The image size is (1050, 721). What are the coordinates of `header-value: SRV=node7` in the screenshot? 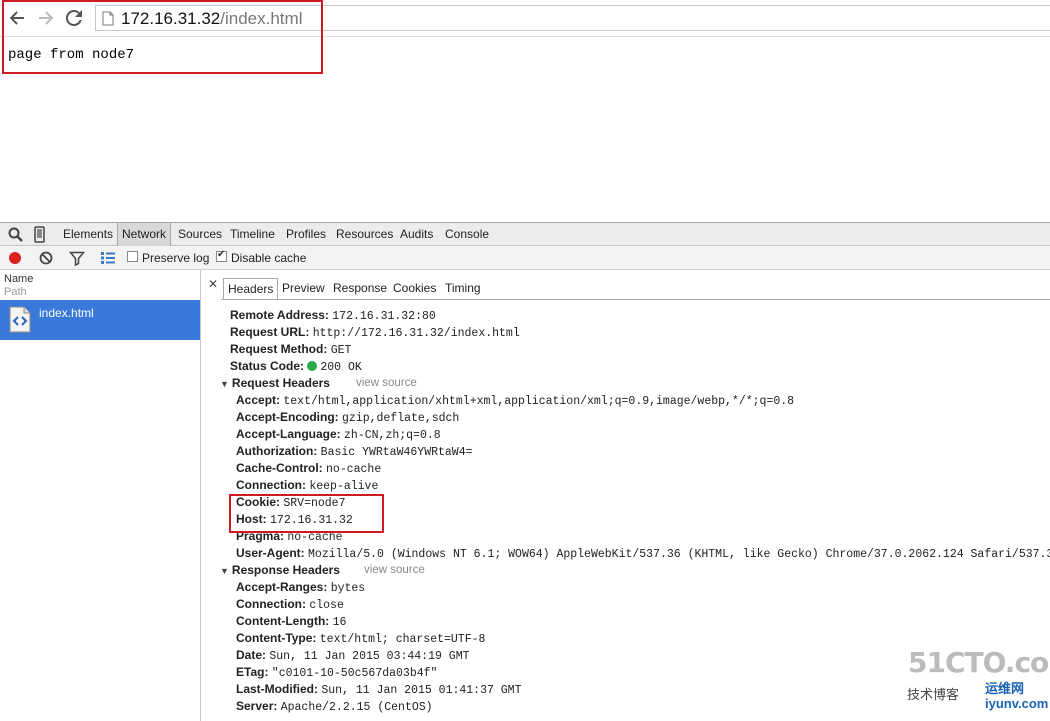 It's located at (314, 503).